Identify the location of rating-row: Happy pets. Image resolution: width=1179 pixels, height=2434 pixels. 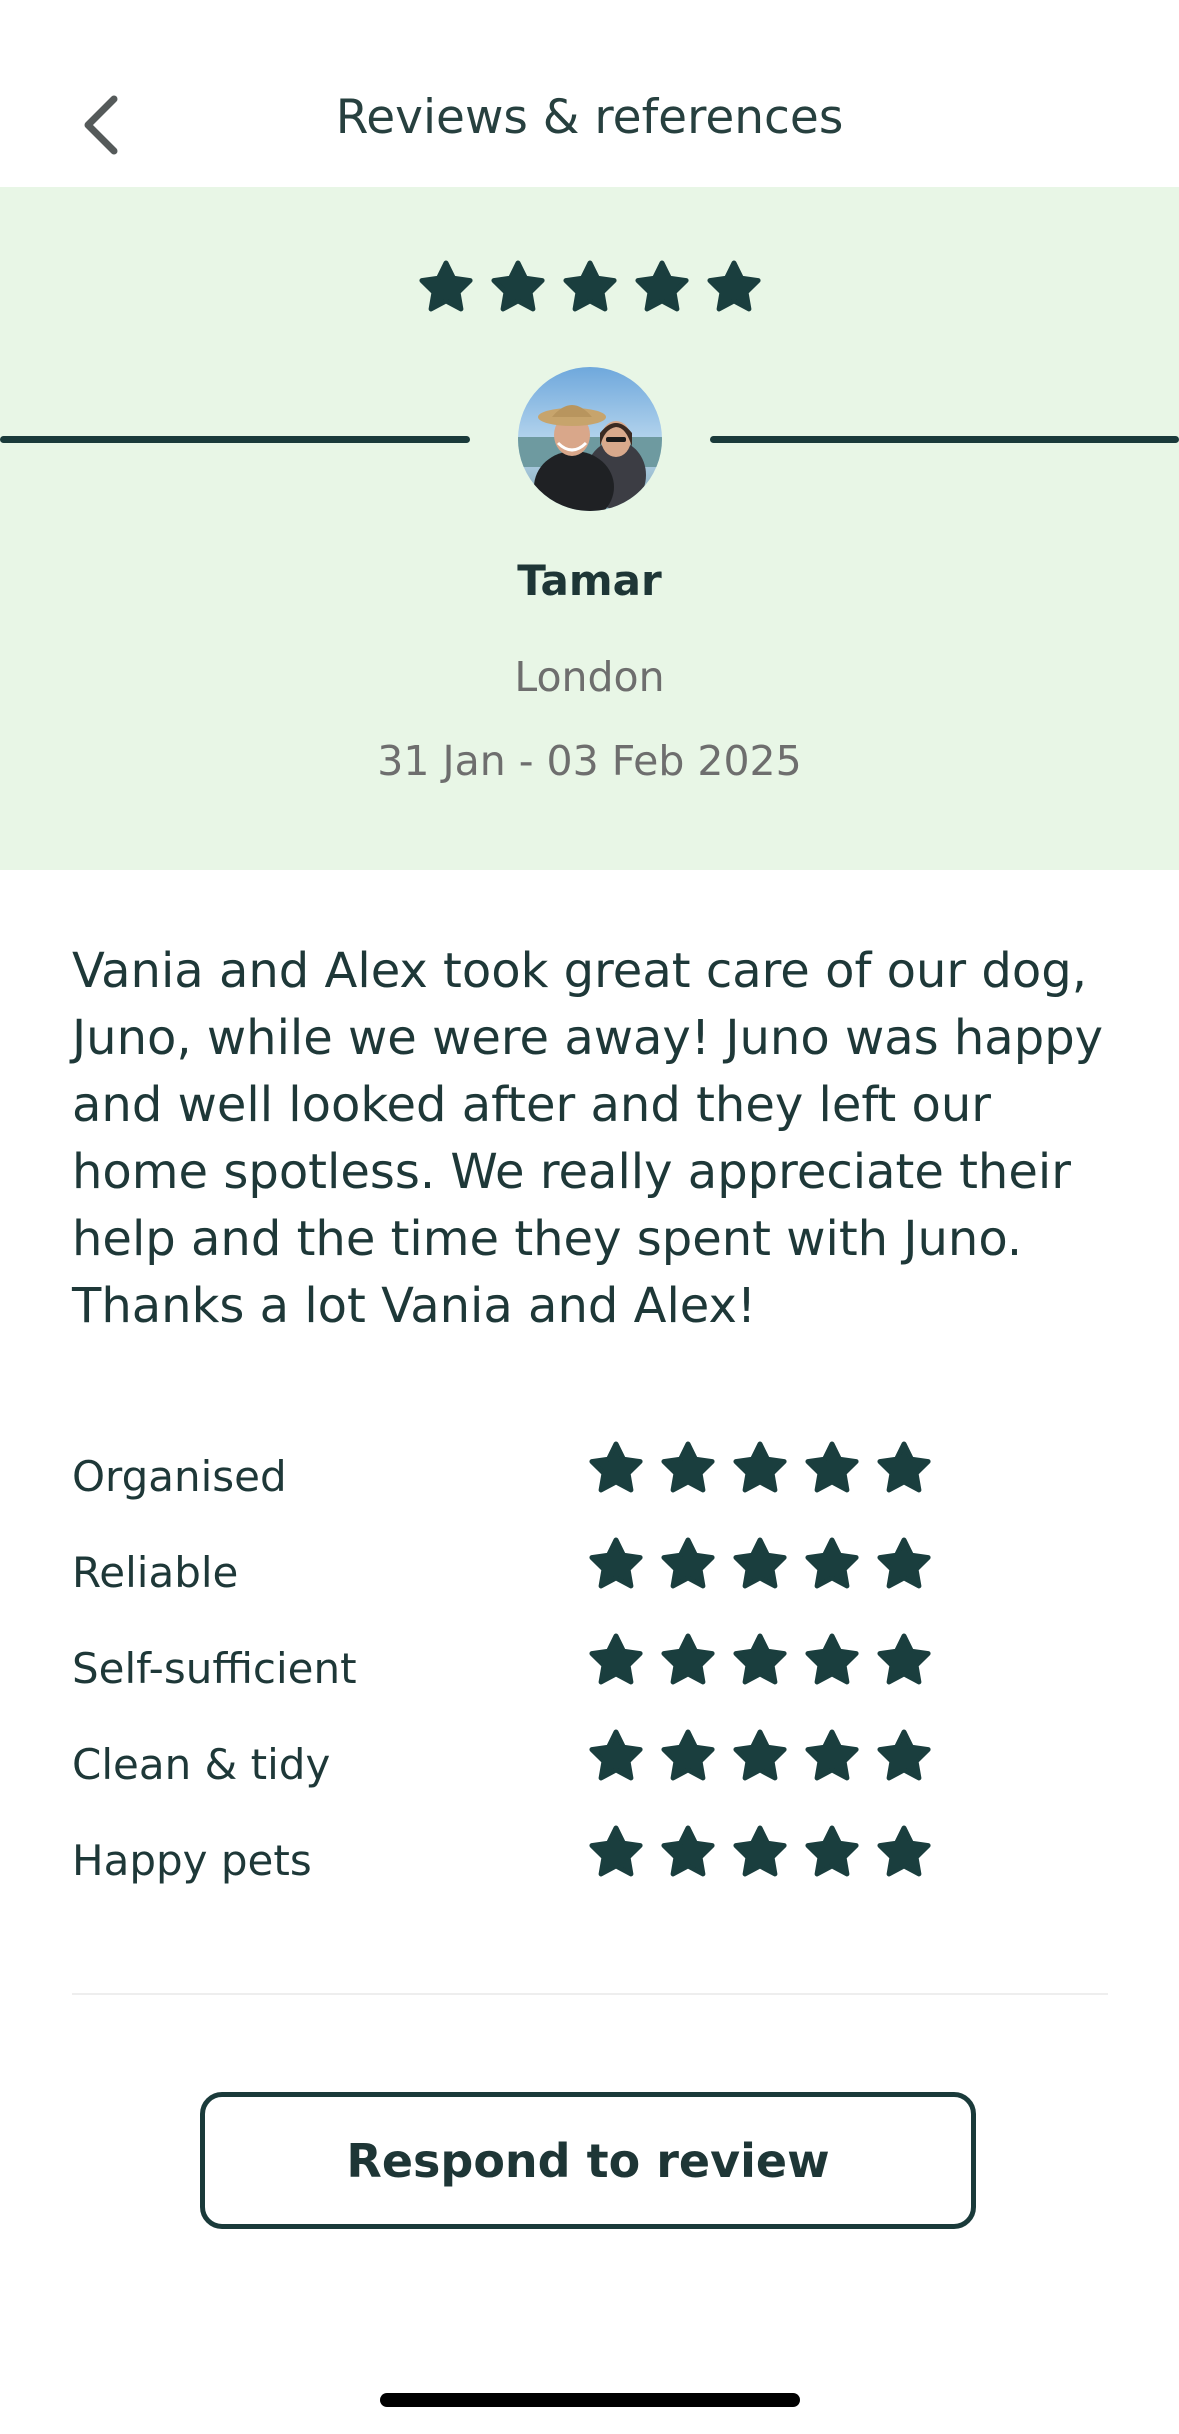
(592, 1872).